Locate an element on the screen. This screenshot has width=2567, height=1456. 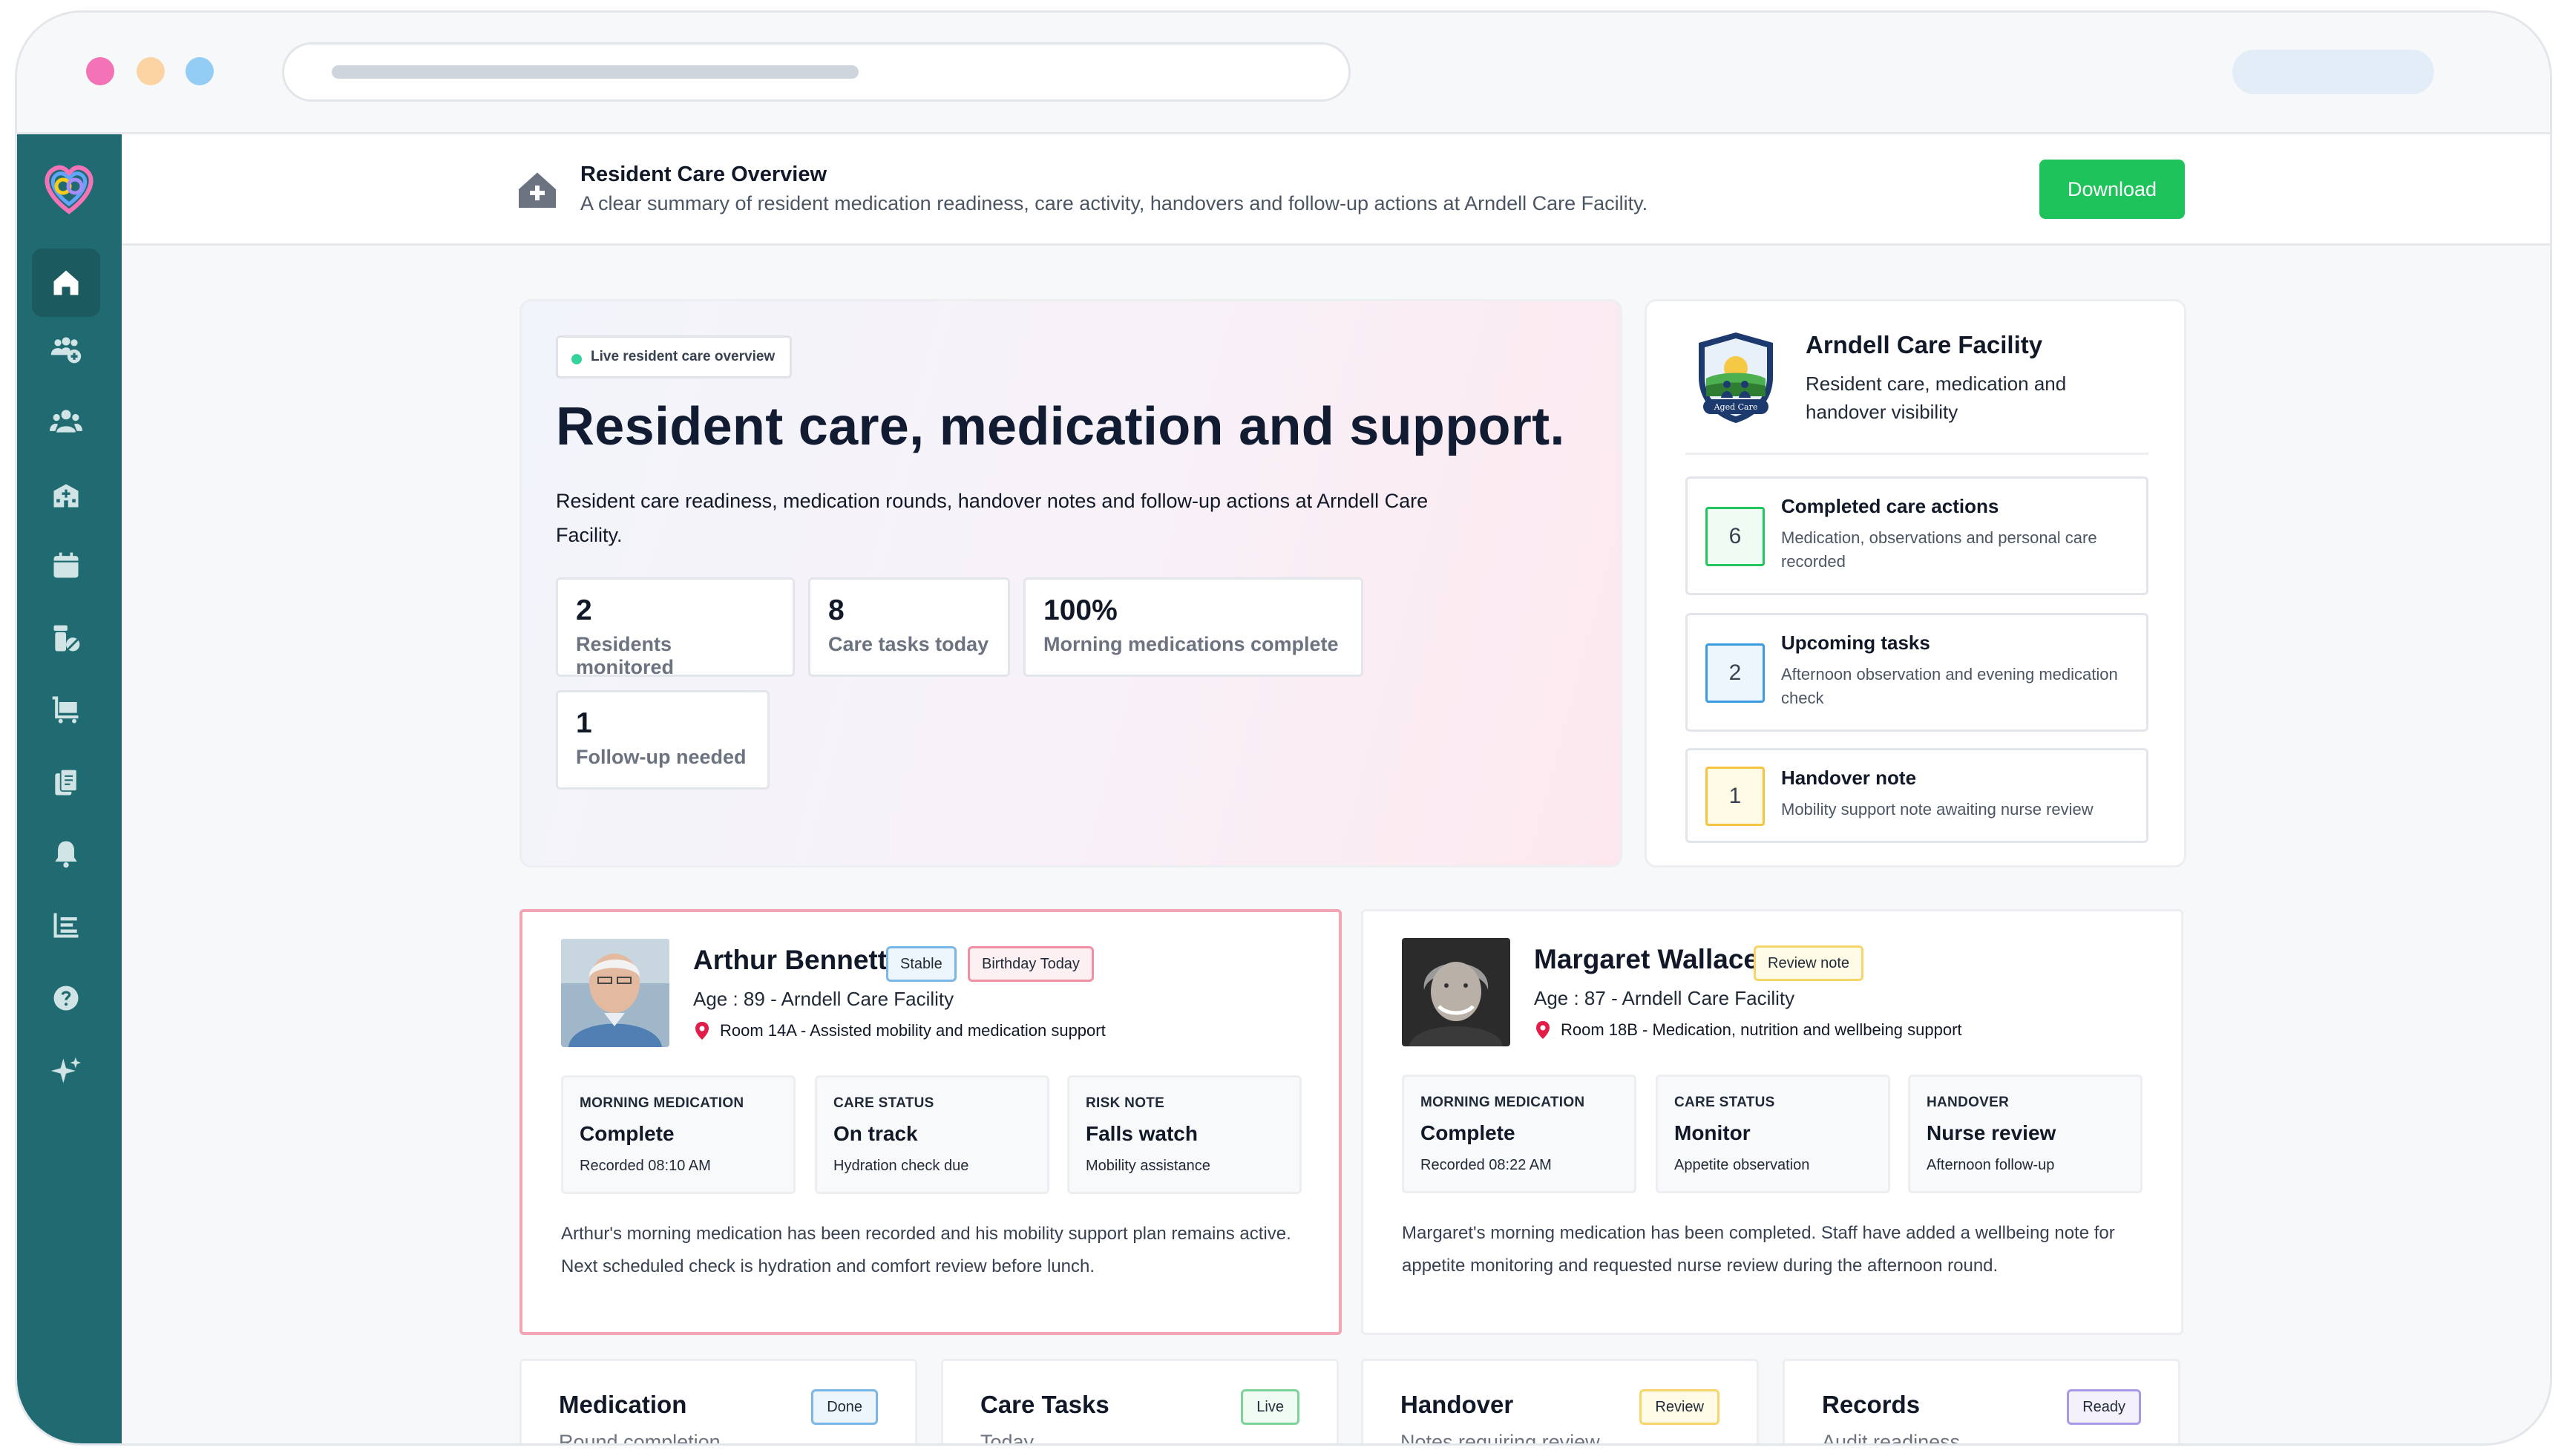
cart-icon is located at coordinates (65, 710).